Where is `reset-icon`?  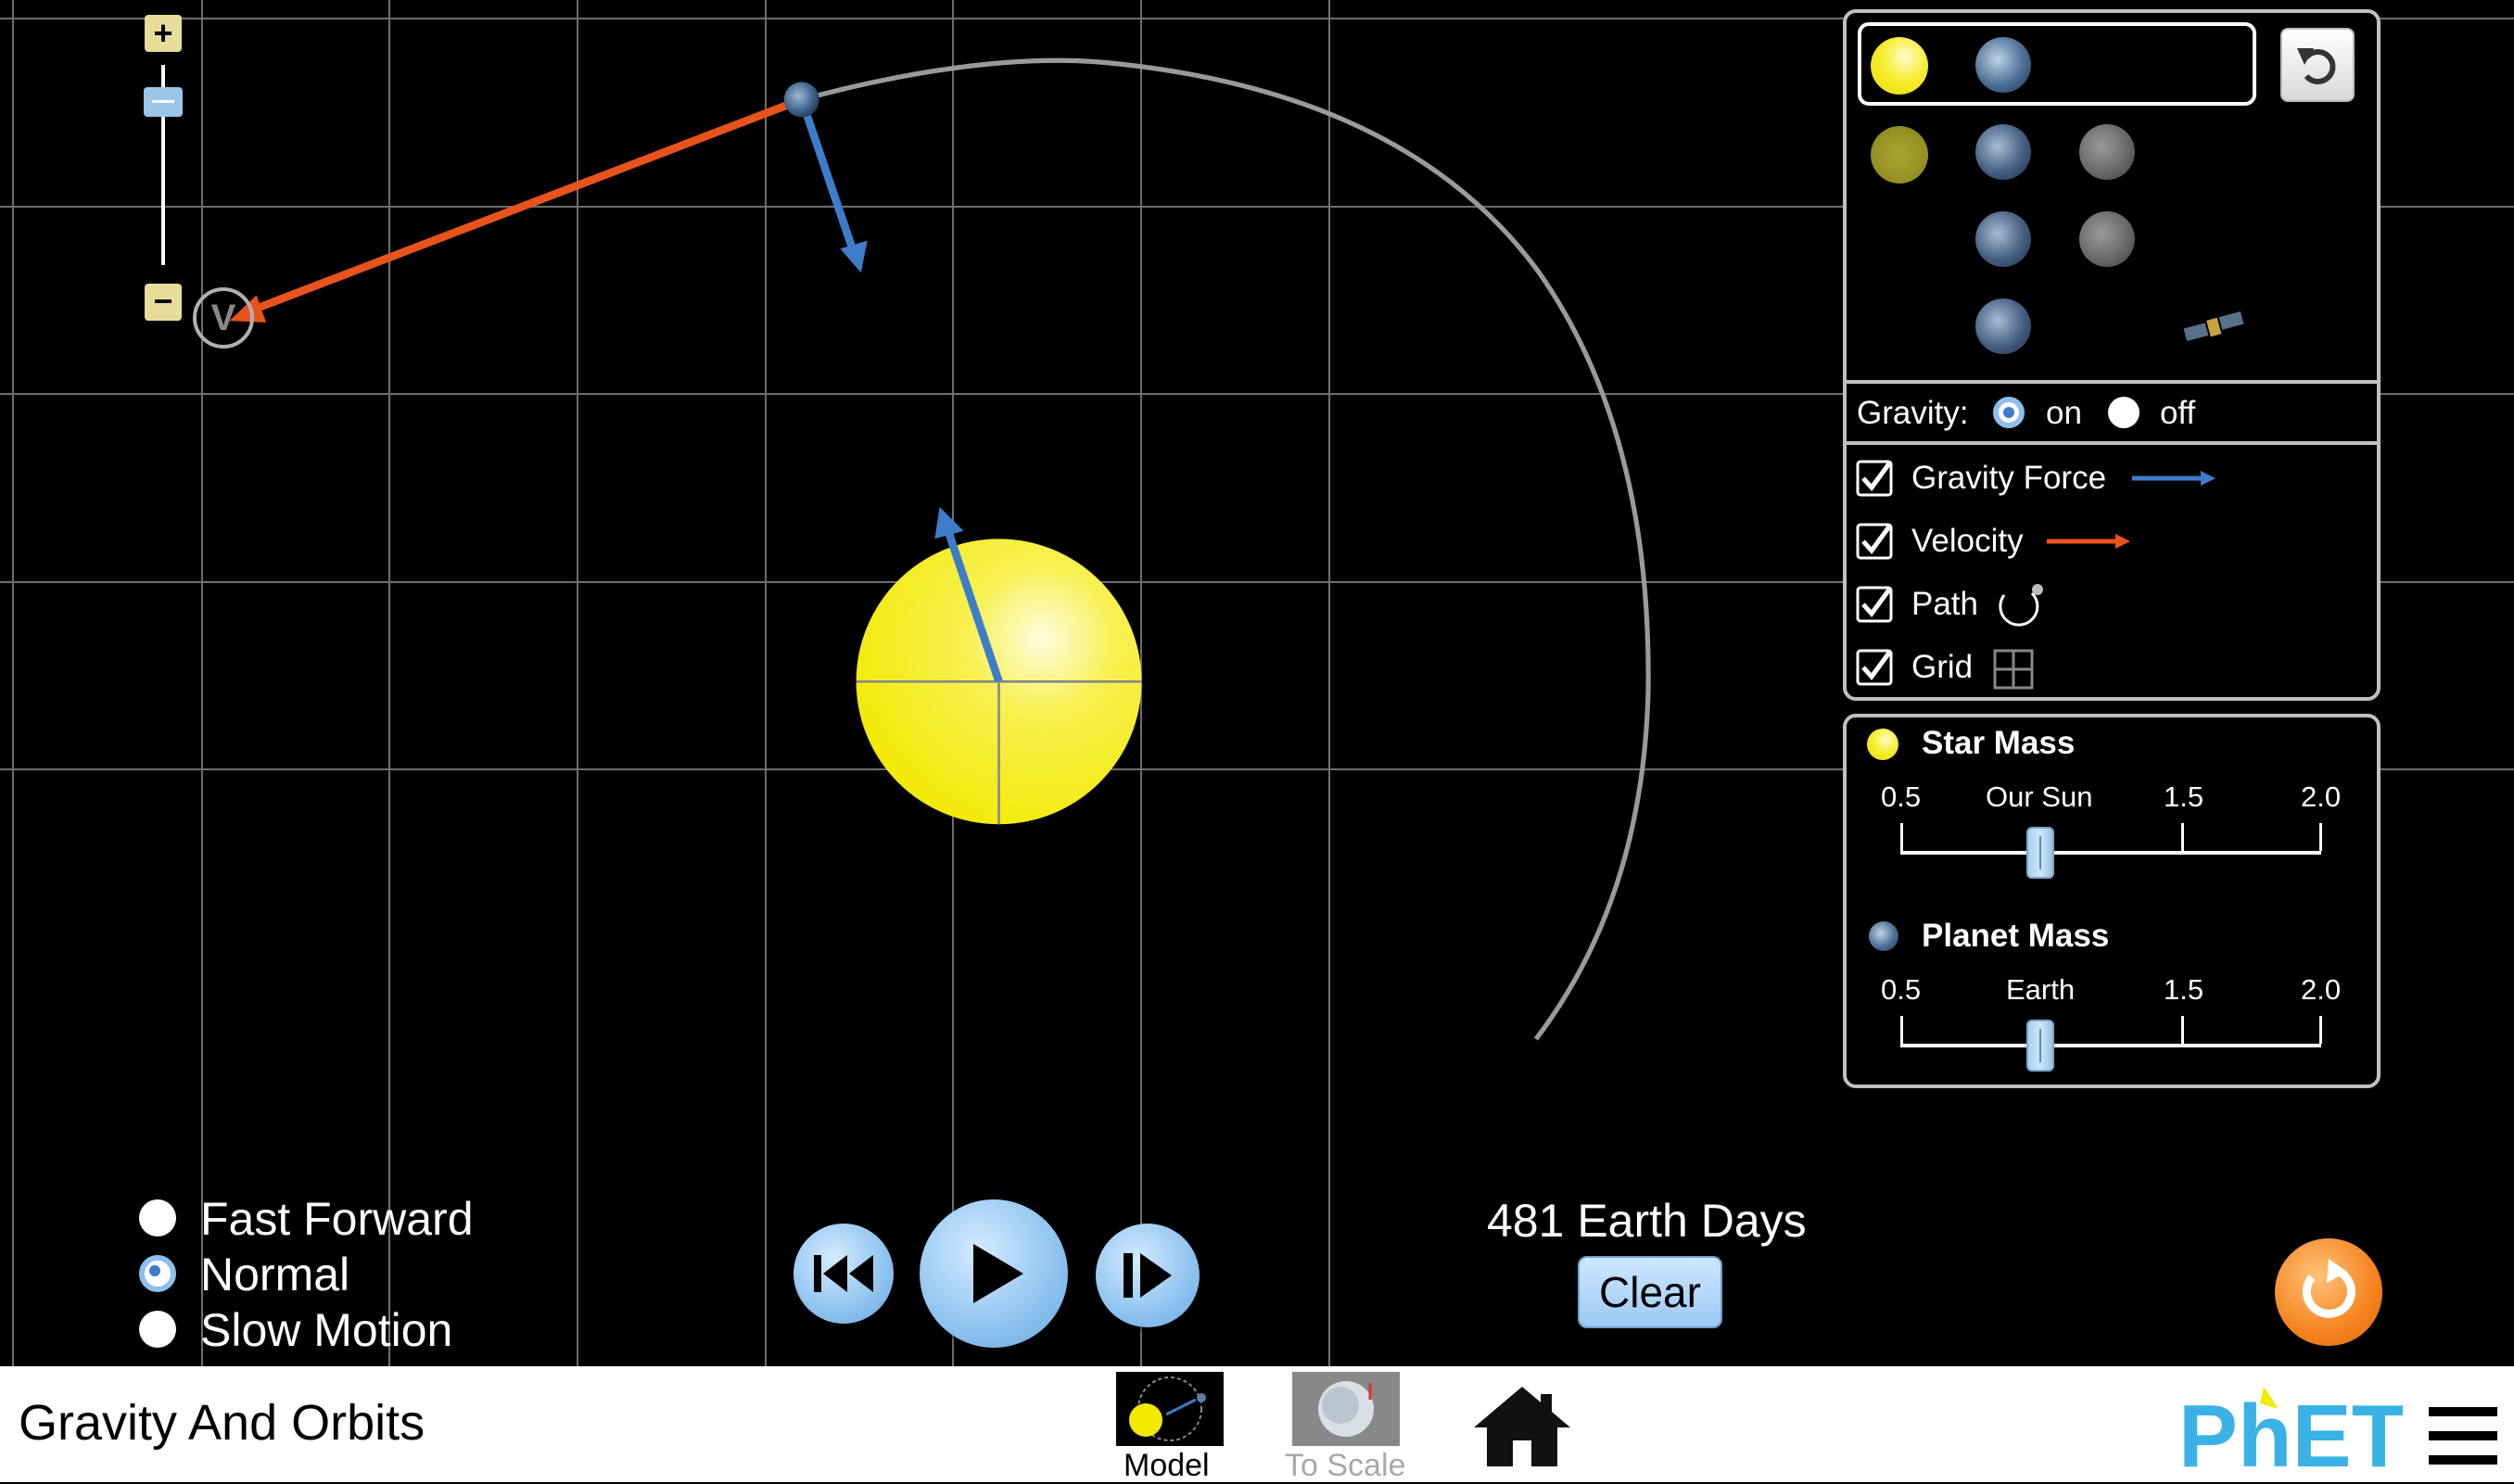
reset-icon is located at coordinates (2328, 1288).